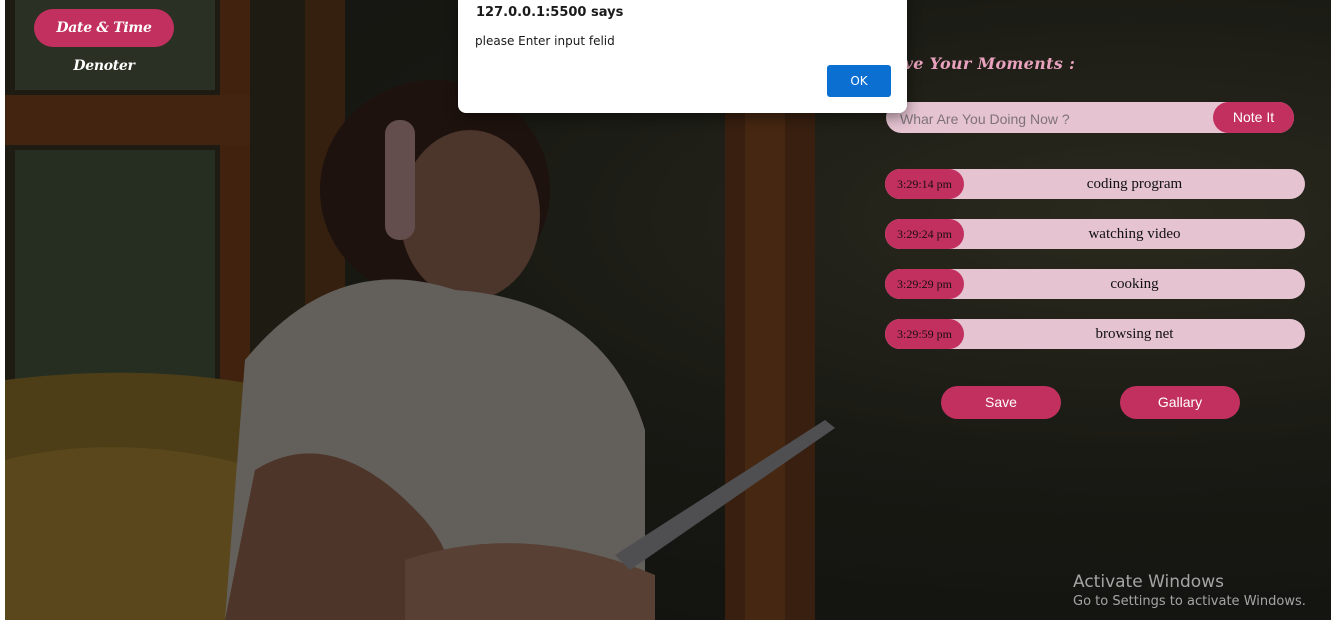  I want to click on brand-logo: Date & Time Denoter, so click(104, 41).